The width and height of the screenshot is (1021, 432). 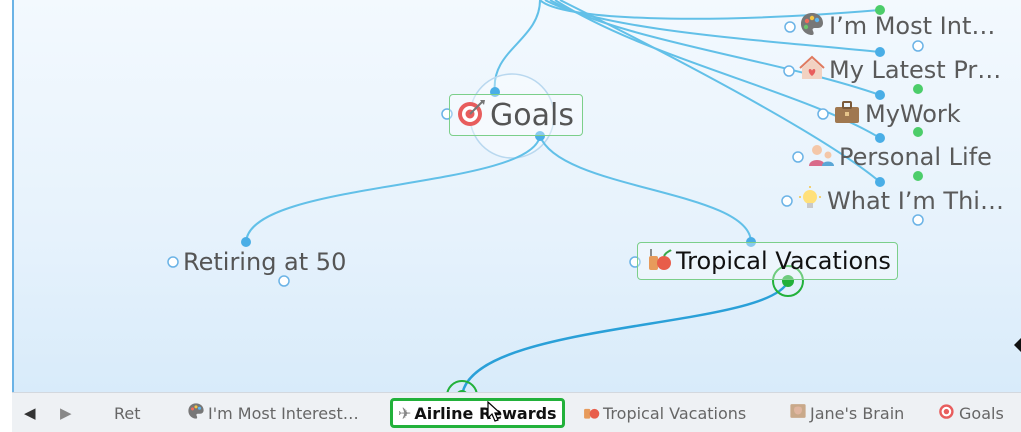 I want to click on child-thought-tropical-vacations: Tropical Vacations, so click(x=767, y=261).